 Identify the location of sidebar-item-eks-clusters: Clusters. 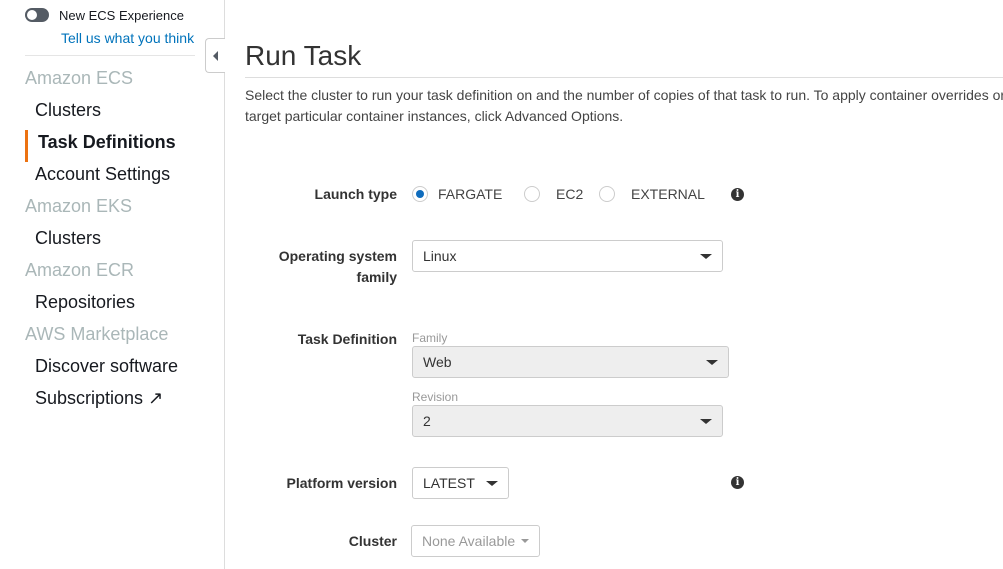
(120, 242).